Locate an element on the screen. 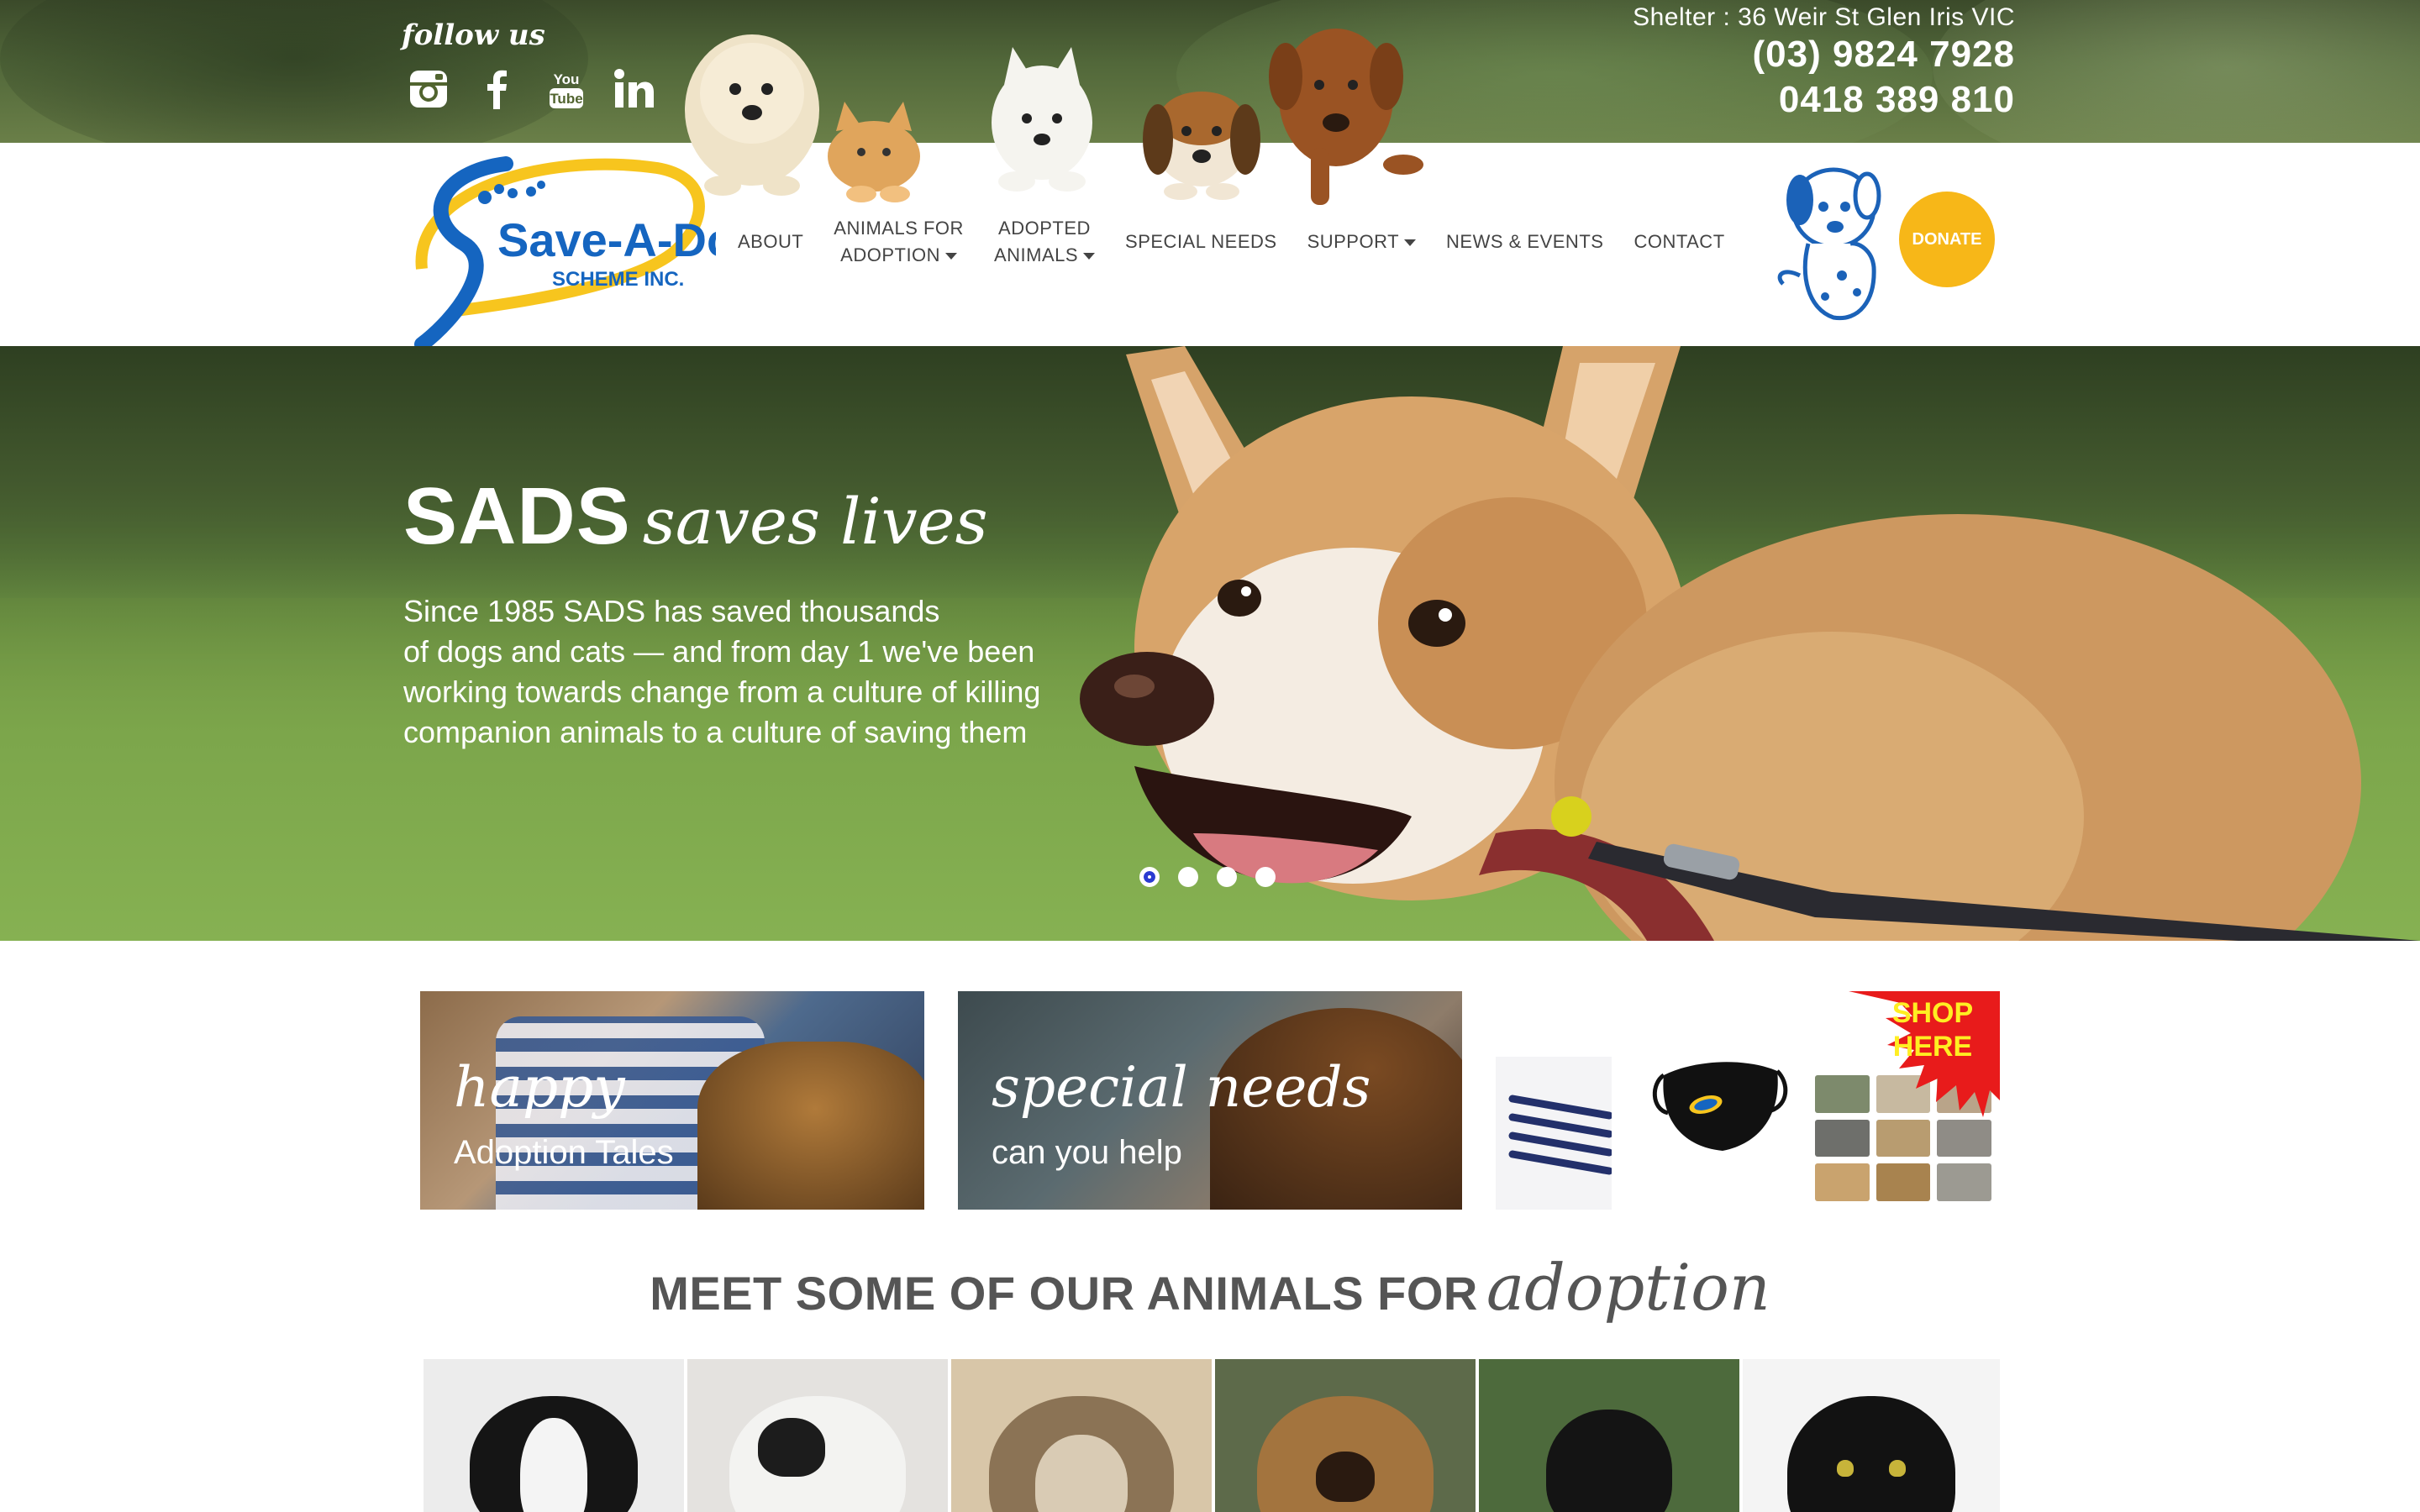 This screenshot has width=2420, height=1512. nav-contact: CONTACT is located at coordinates (1679, 241).